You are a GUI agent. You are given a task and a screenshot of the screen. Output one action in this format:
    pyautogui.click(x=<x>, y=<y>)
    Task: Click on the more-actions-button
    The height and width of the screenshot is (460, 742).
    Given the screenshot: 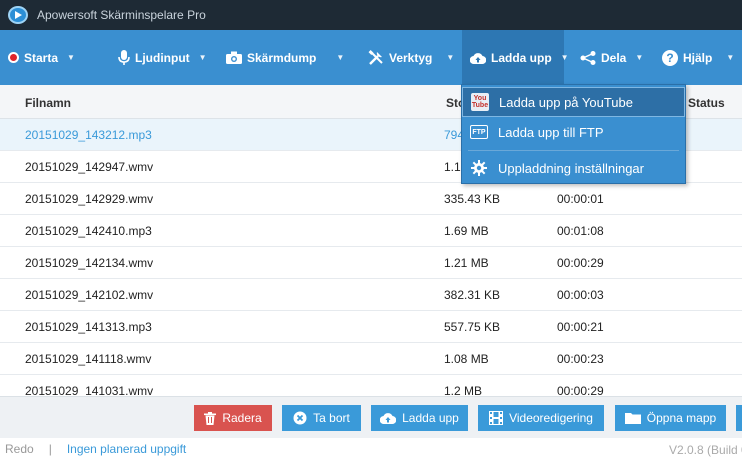 What is the action you would take?
    pyautogui.click(x=739, y=418)
    